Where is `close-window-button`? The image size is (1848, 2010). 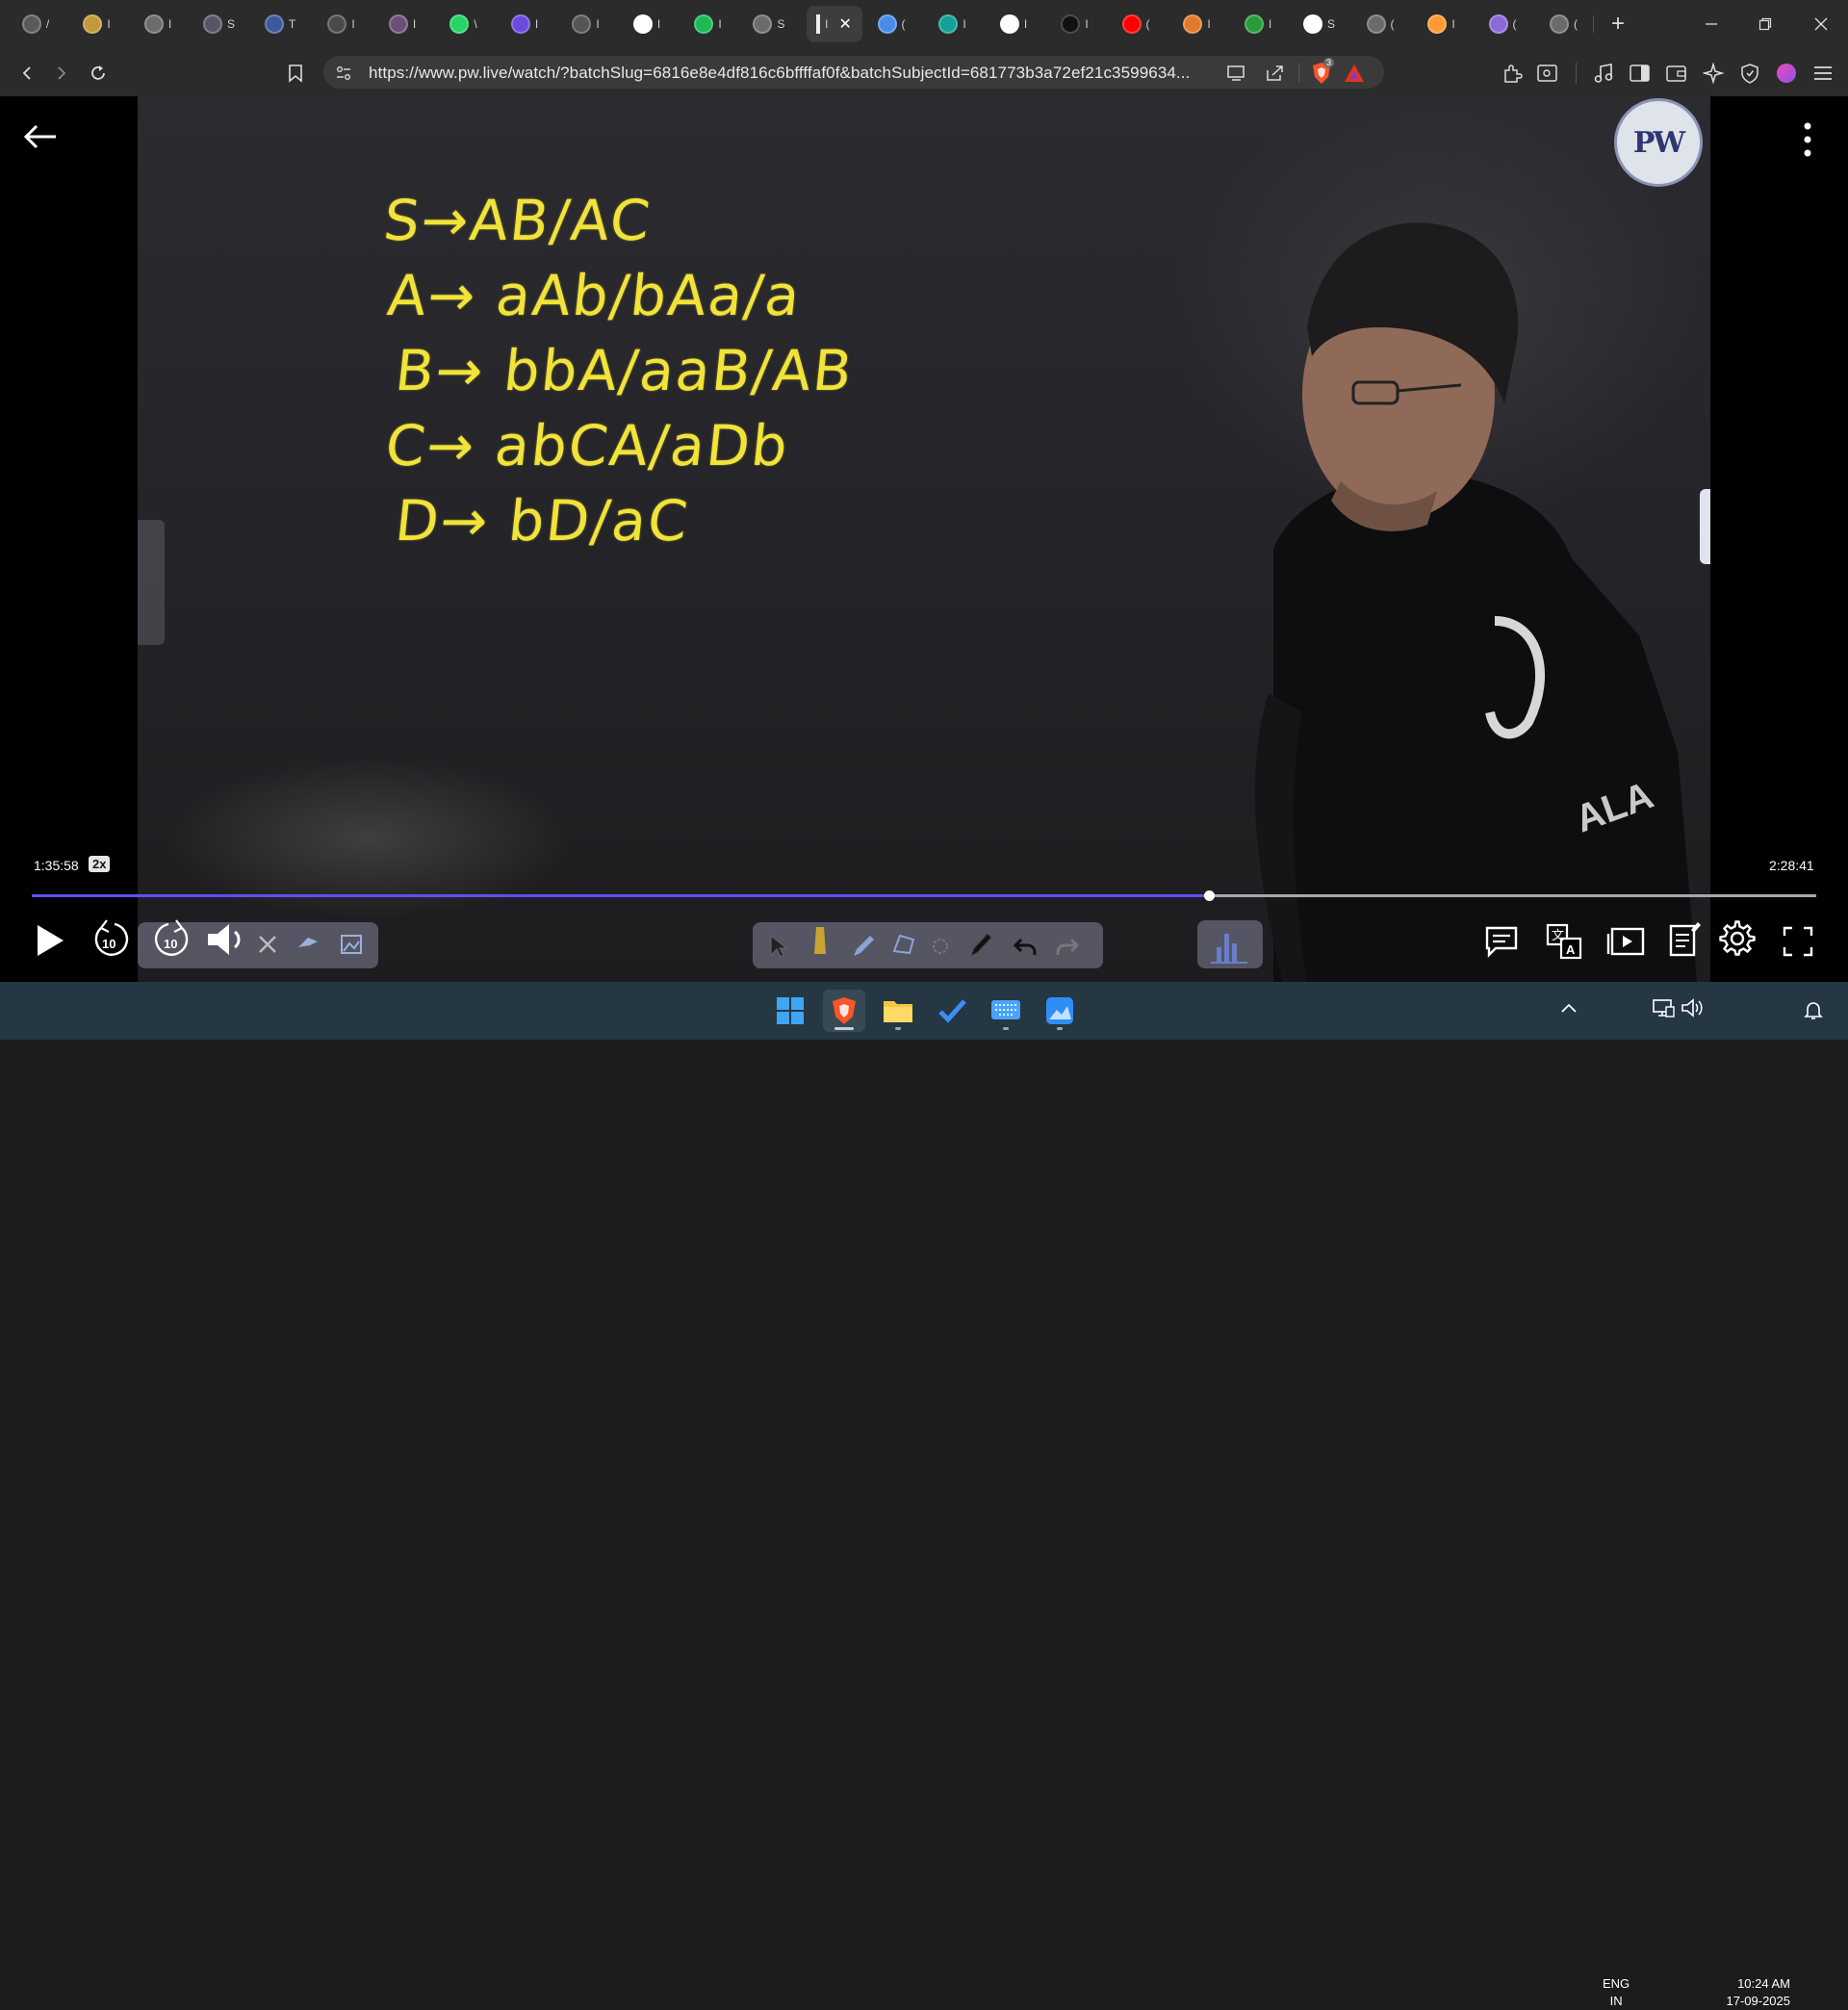 close-window-button is located at coordinates (1821, 24).